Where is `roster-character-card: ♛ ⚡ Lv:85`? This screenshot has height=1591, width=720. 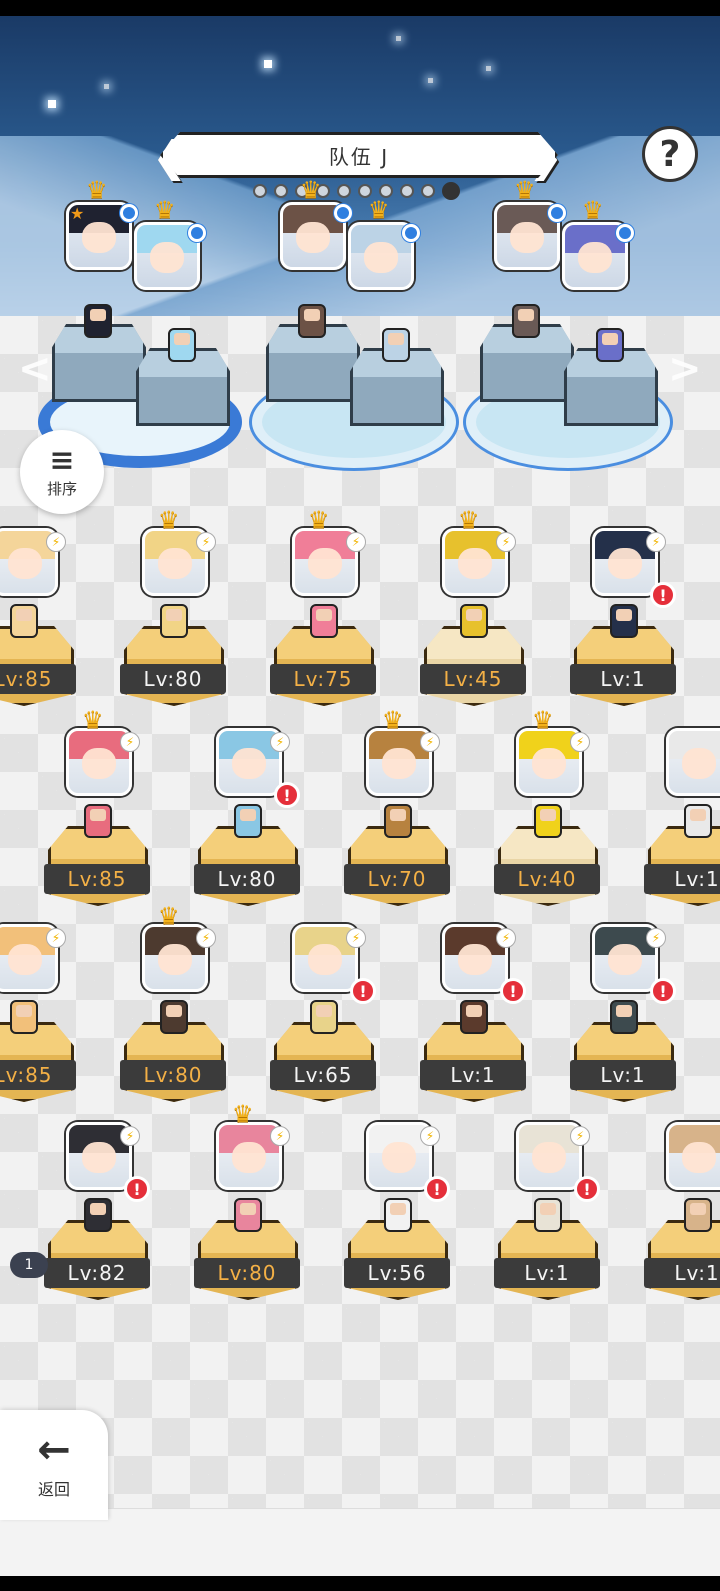
roster-character-card: ♛ ⚡ Lv:85 is located at coordinates (99, 812).